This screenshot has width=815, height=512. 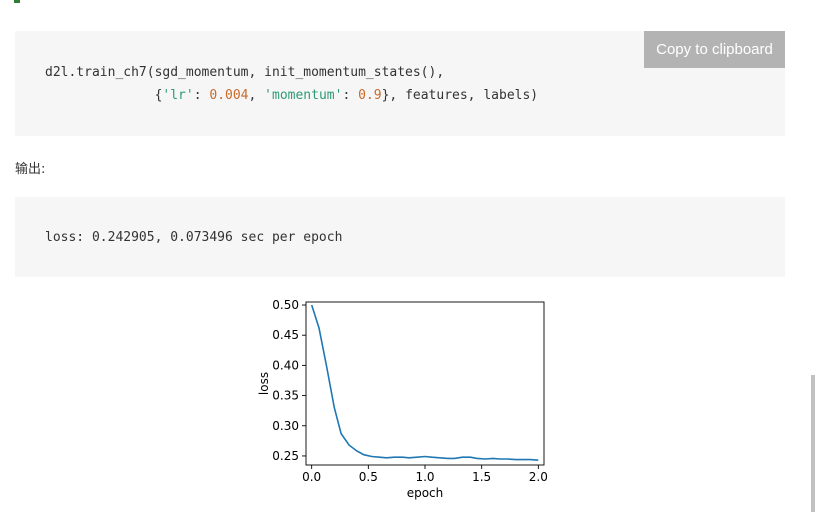 I want to click on y-tick-label: 0.45, so click(x=285, y=335).